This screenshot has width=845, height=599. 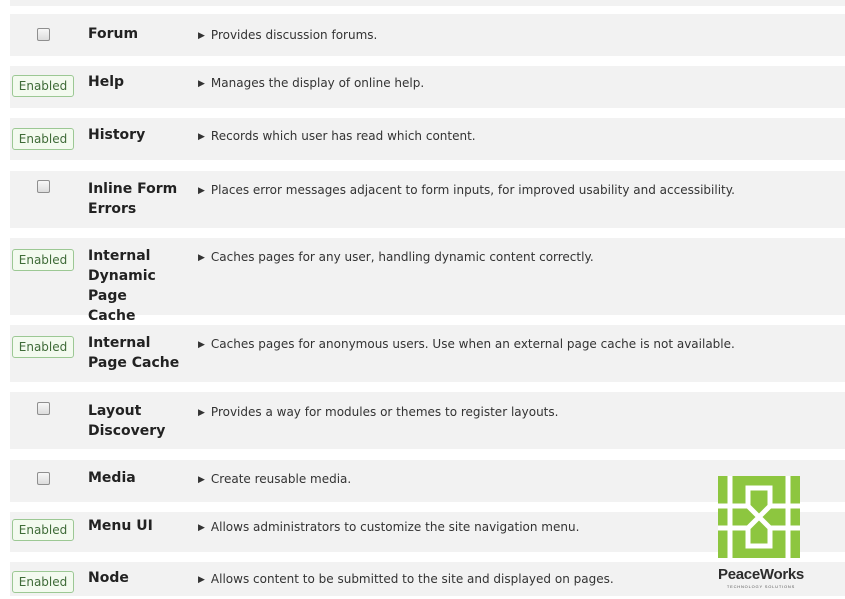 What do you see at coordinates (127, 421) in the screenshot?
I see `module-name: Layout Discovery` at bounding box center [127, 421].